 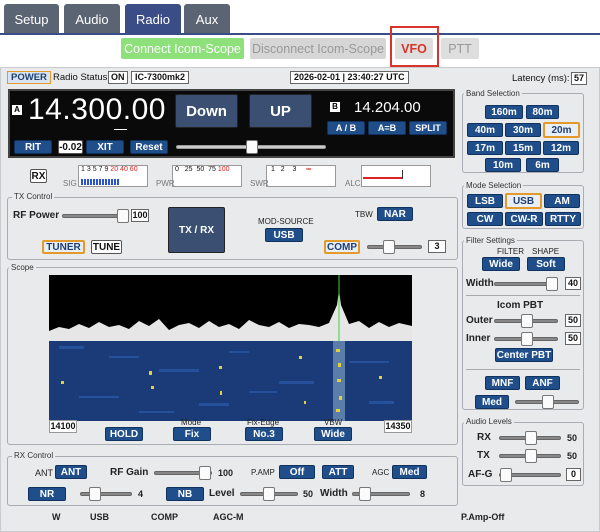 I want to click on mode-cw-r: CW-R, so click(x=524, y=219).